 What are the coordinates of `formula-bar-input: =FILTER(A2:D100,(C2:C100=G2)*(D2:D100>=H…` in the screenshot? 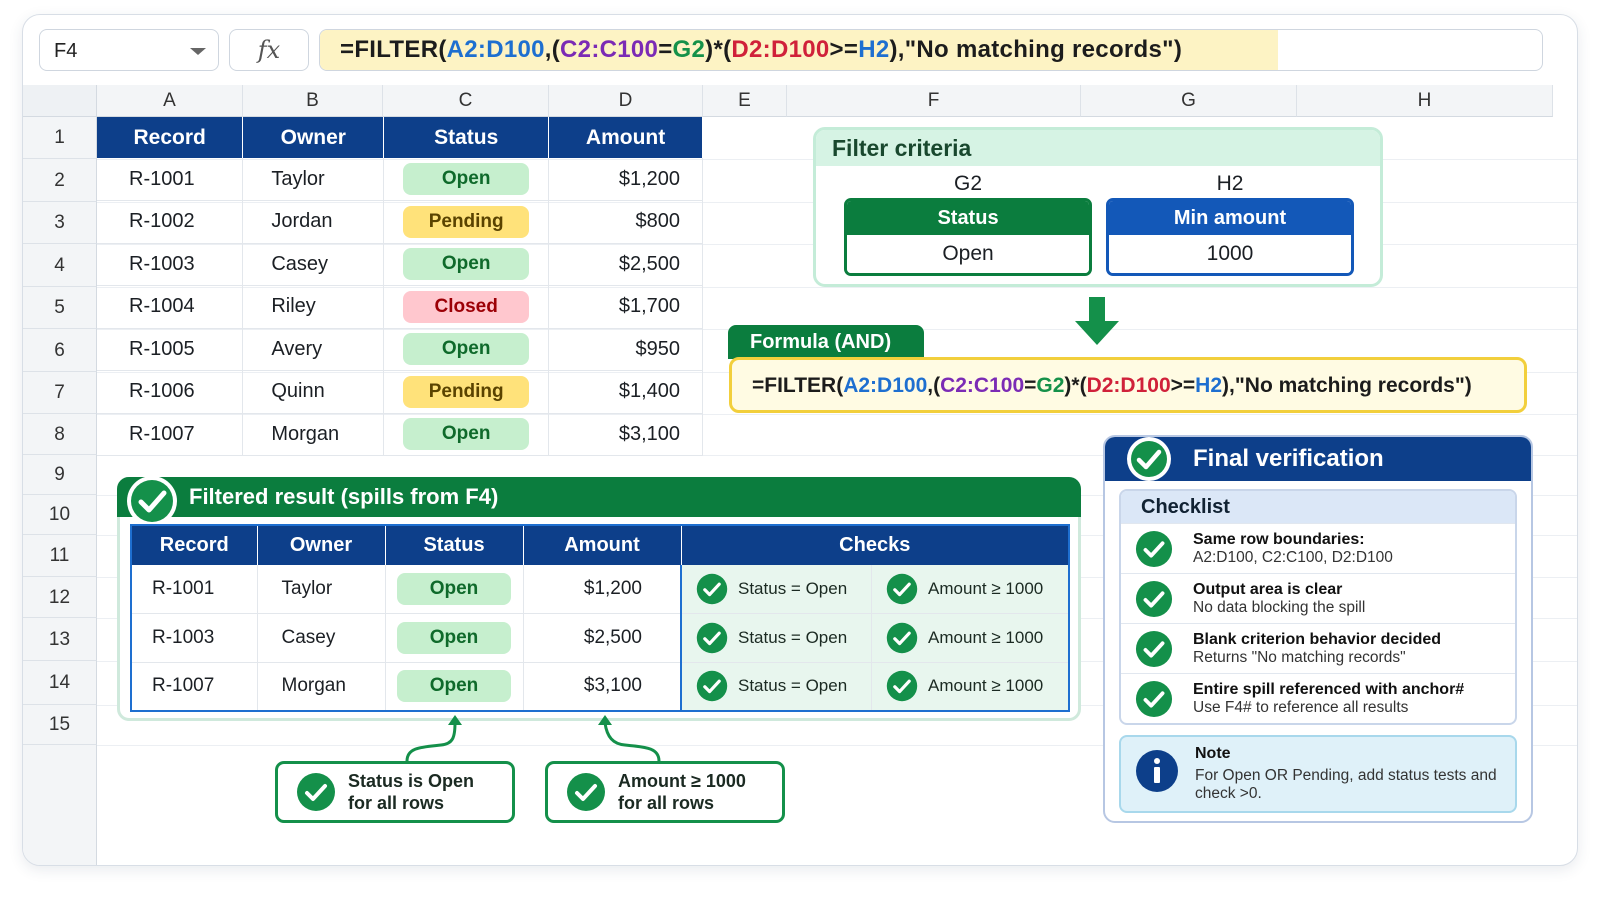 It's located at (931, 50).